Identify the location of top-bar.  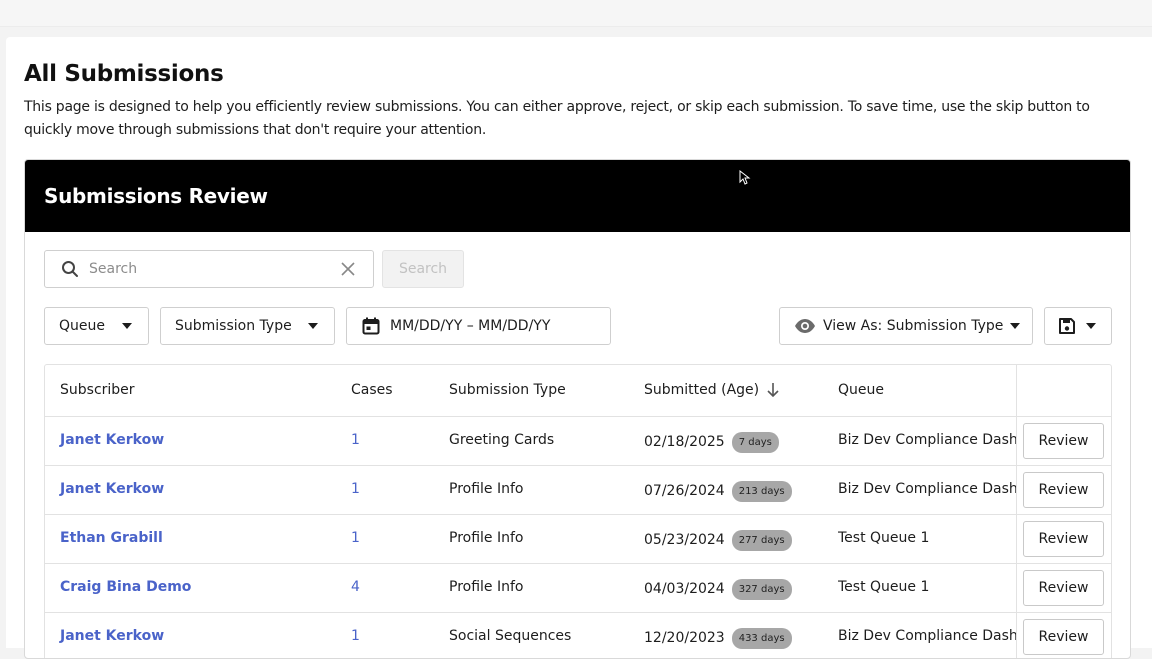
(576, 13).